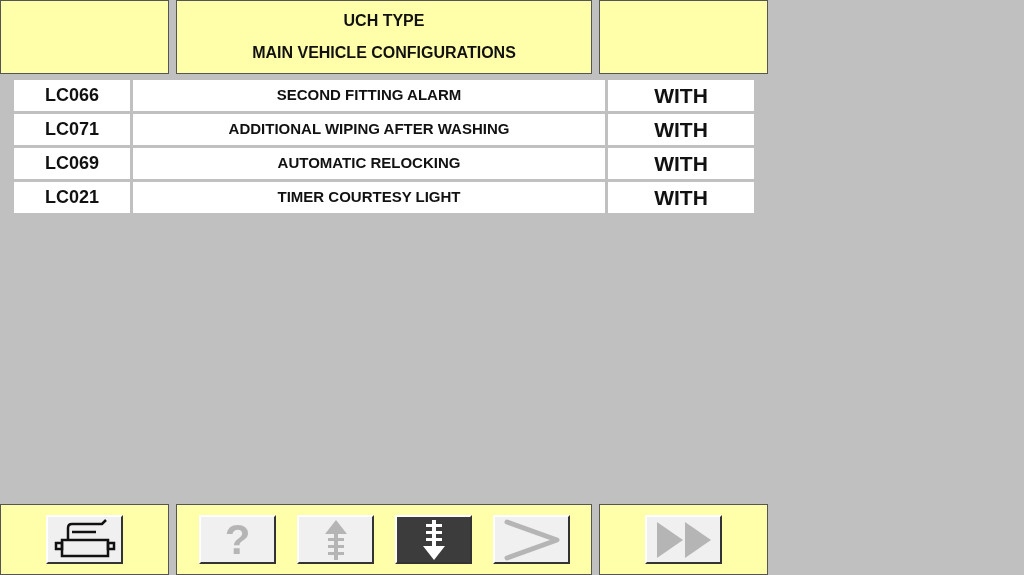 This screenshot has width=1024, height=575. I want to click on config-label: AUTOMATIC RELOCKING, so click(369, 163).